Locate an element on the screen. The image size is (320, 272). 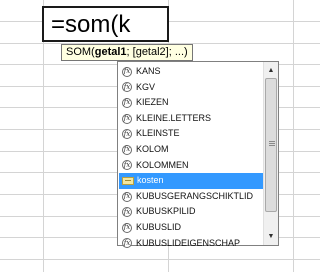
autocomplete-item: kosten is located at coordinates (191, 181).